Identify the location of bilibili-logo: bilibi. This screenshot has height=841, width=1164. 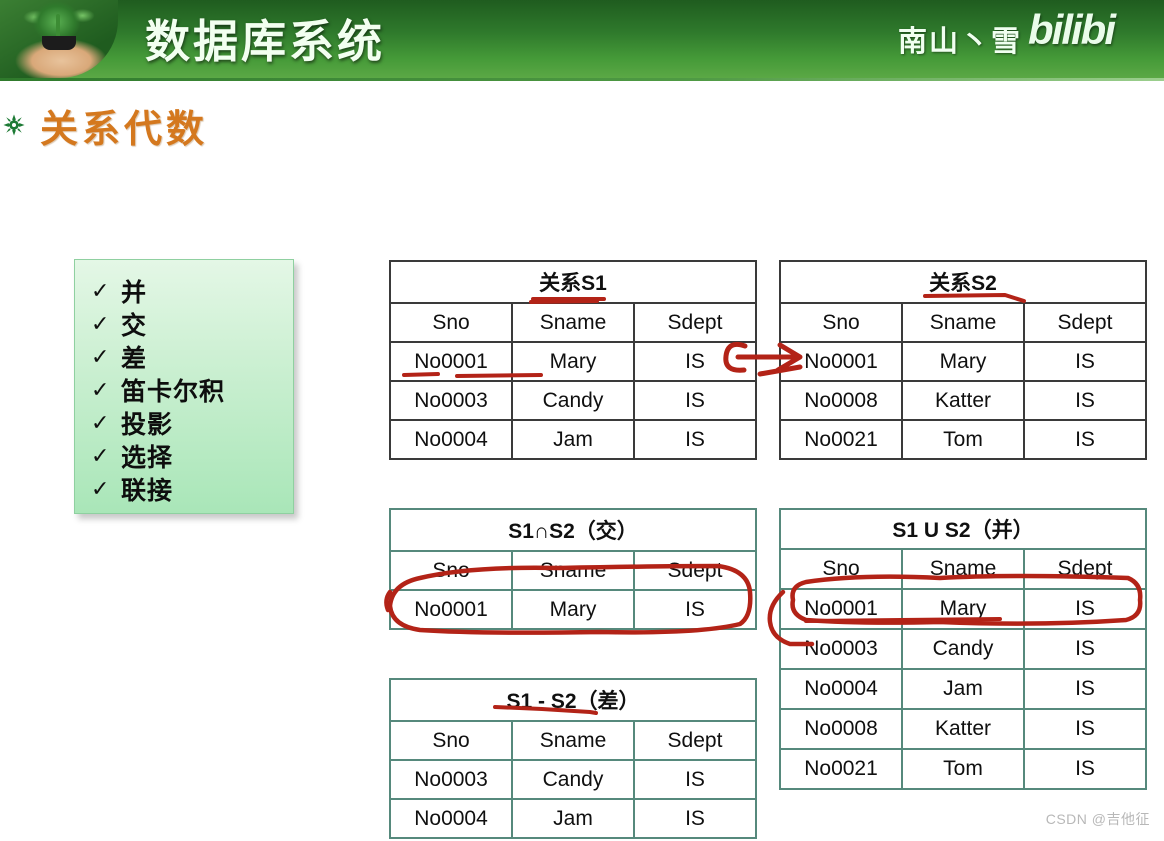
(1072, 29).